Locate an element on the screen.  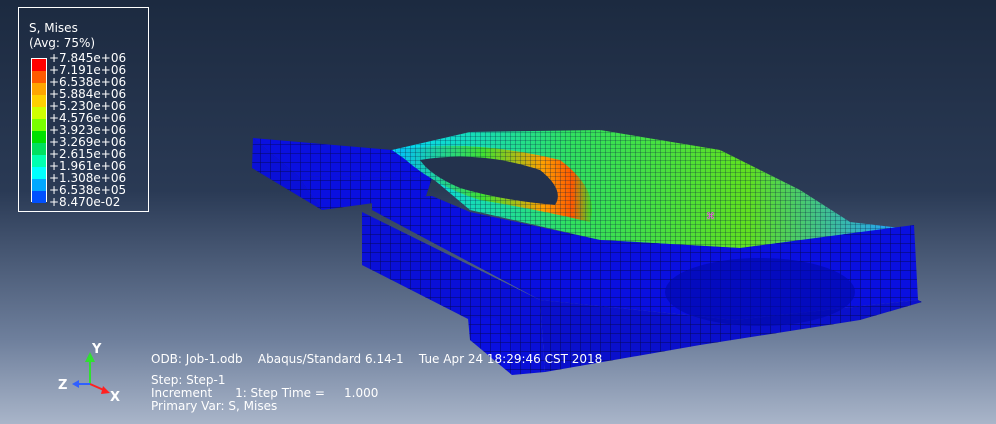
legend-averaging: (Avg: 75%) is located at coordinates (62, 43).